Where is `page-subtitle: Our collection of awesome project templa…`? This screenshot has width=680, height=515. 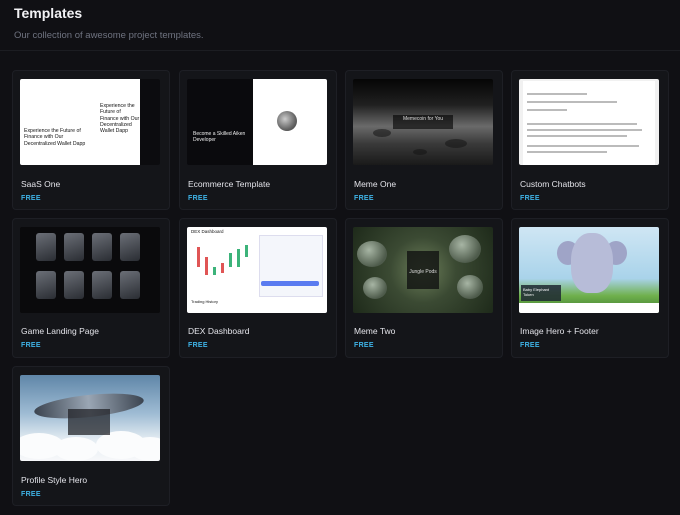 page-subtitle: Our collection of awesome project templa… is located at coordinates (109, 35).